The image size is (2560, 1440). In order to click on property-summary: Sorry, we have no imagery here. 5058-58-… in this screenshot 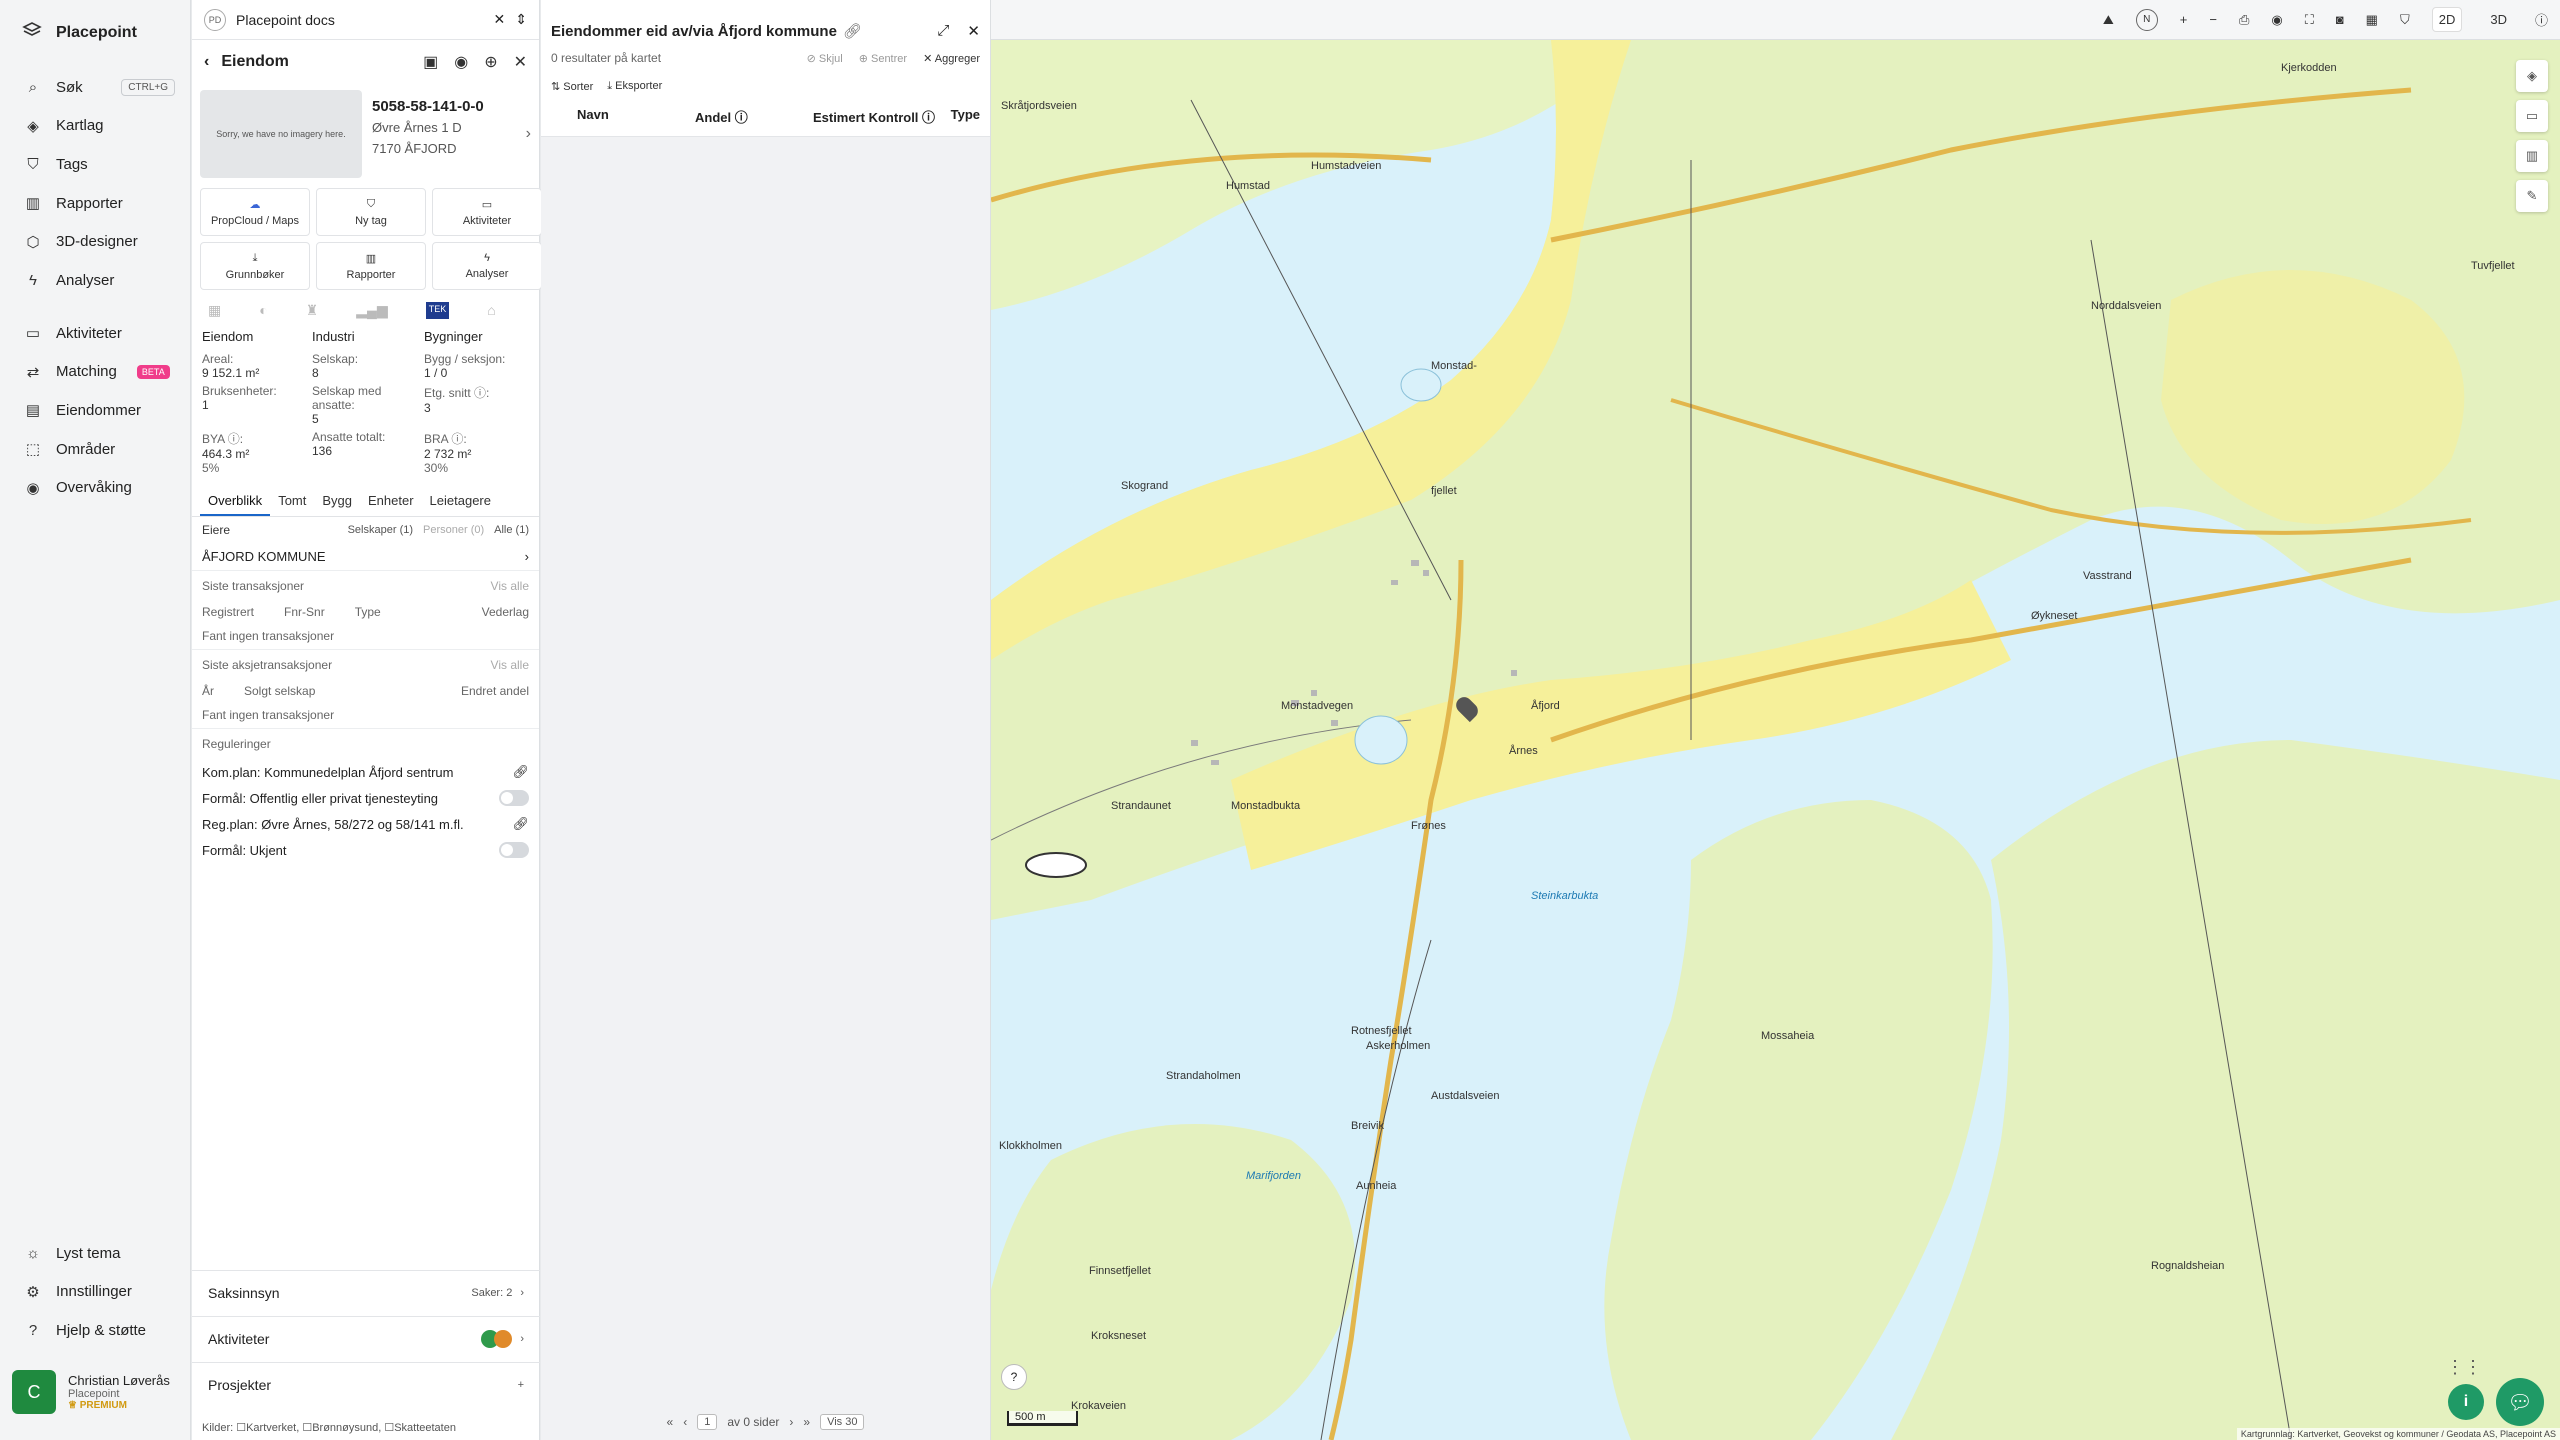, I will do `click(365, 134)`.